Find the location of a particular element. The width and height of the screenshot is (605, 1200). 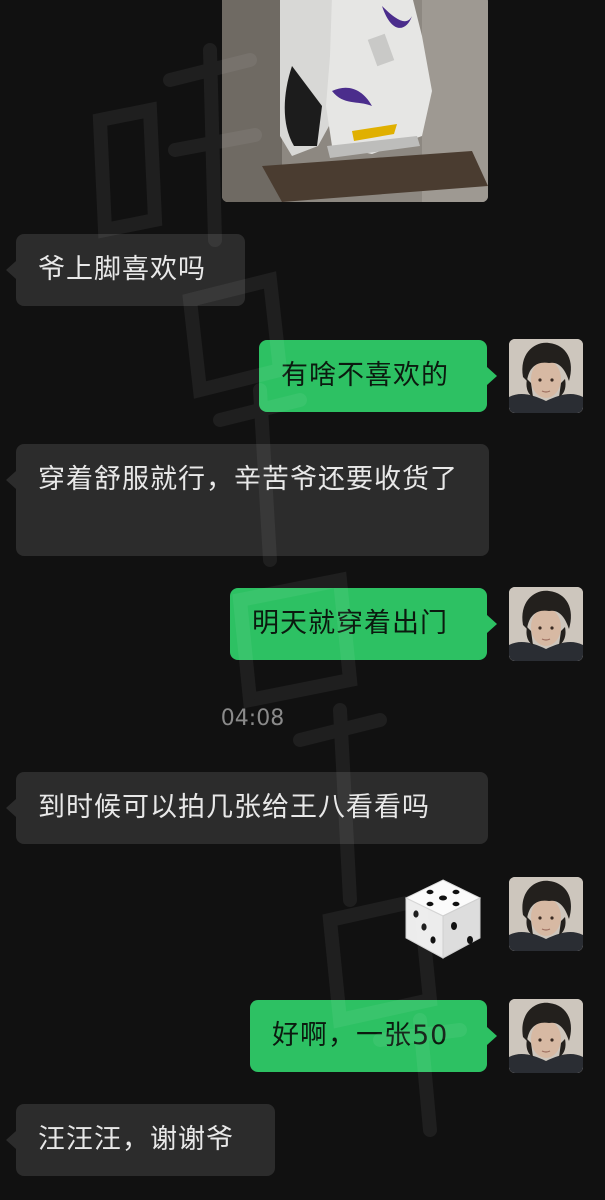

message-timestamp: 04:08 is located at coordinates (252, 718).